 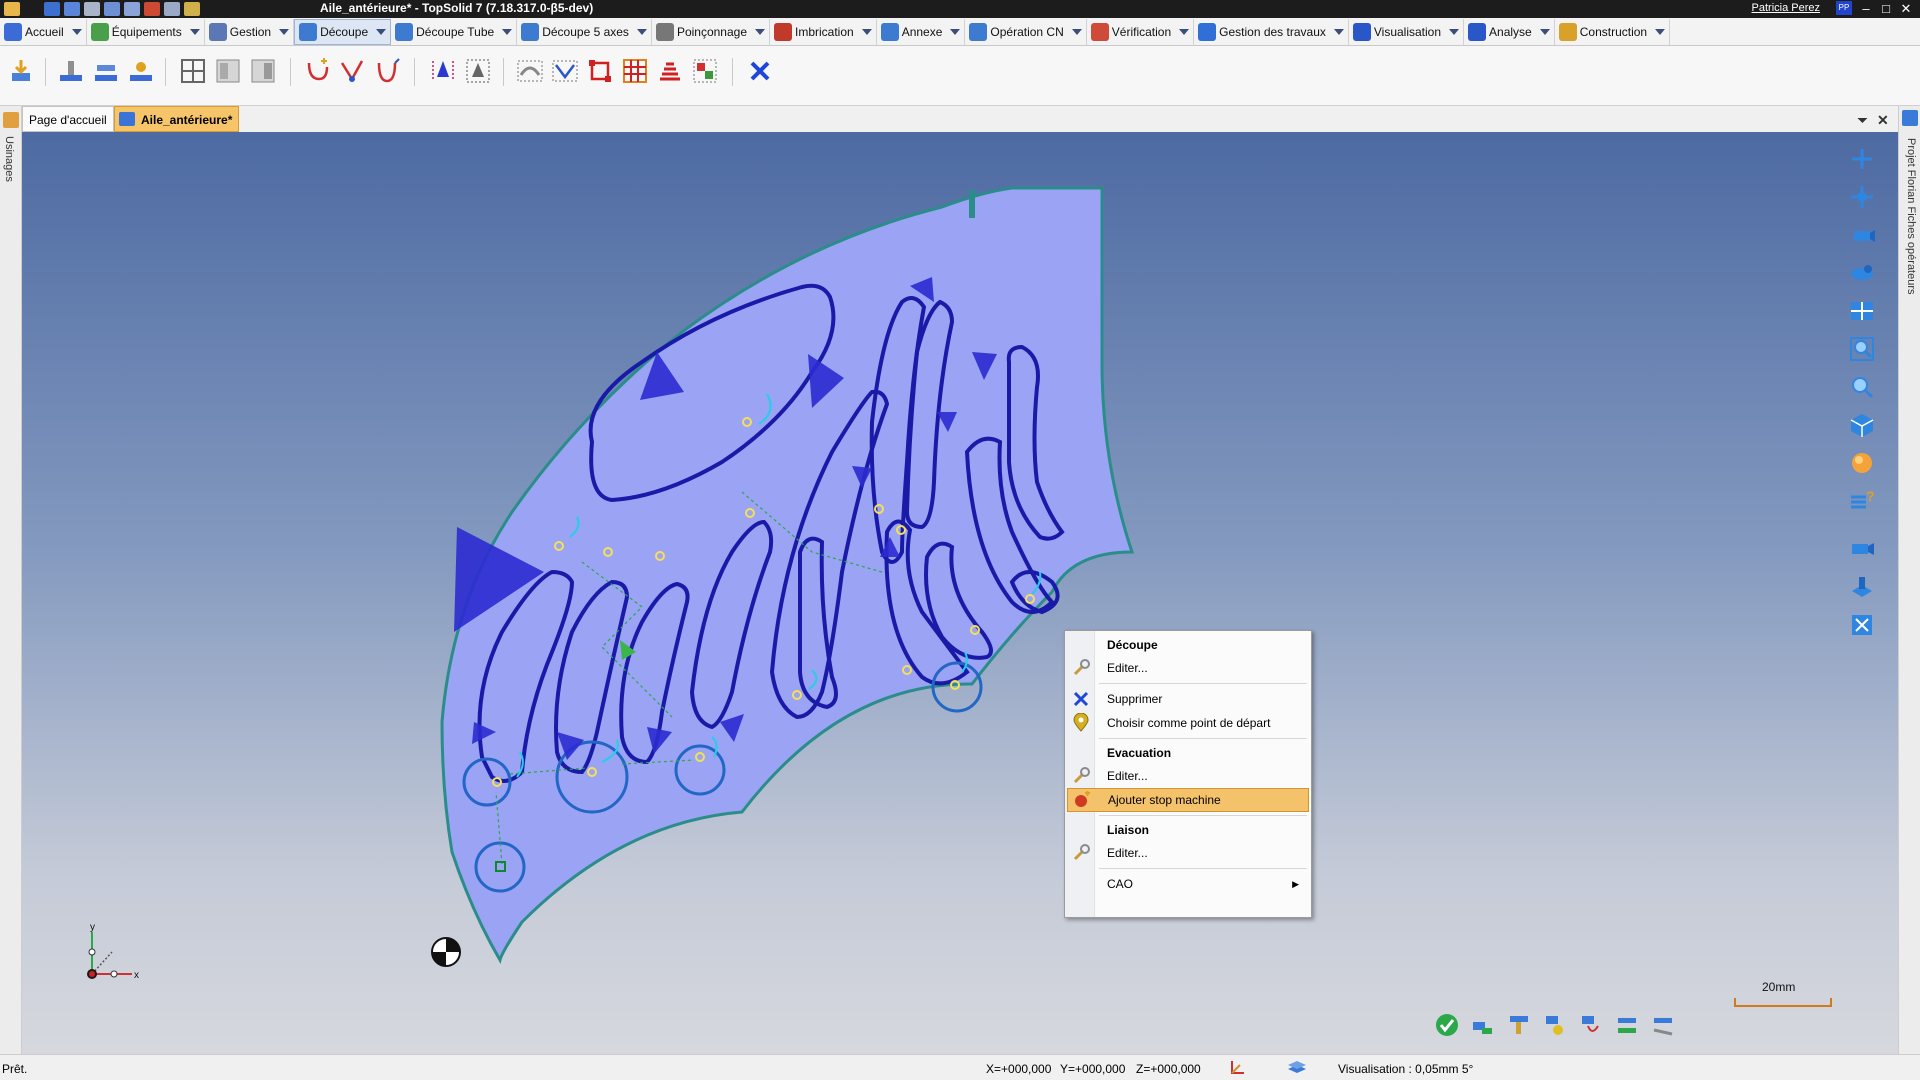 I want to click on app-menu-icon, so click(x=12, y=9).